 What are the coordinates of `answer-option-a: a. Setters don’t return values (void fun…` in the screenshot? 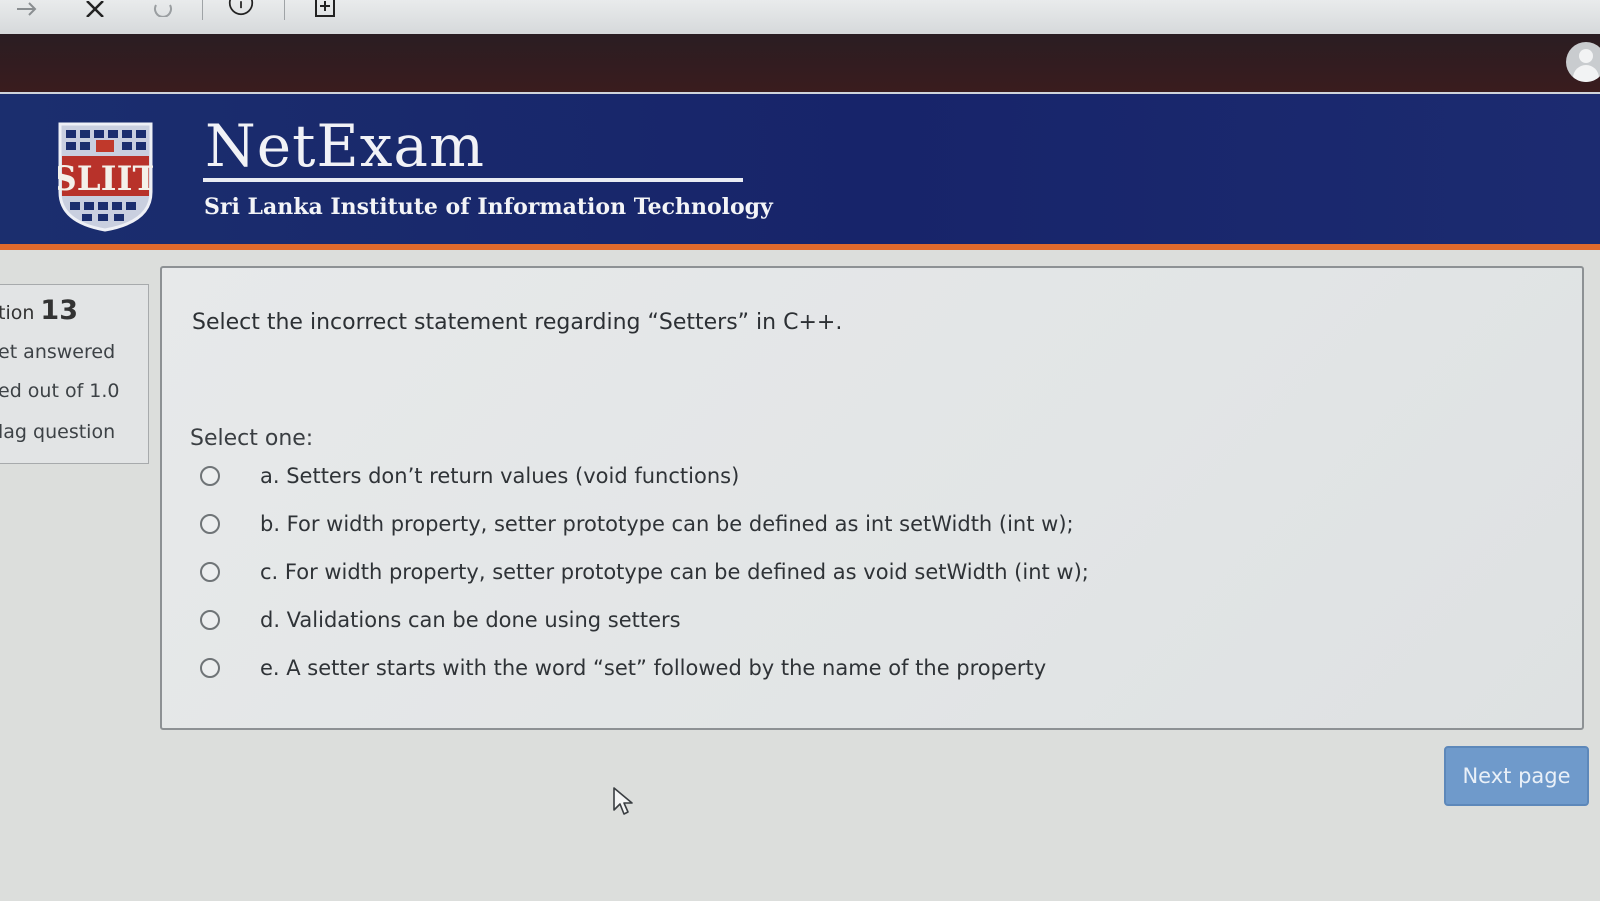 It's located at (469, 476).